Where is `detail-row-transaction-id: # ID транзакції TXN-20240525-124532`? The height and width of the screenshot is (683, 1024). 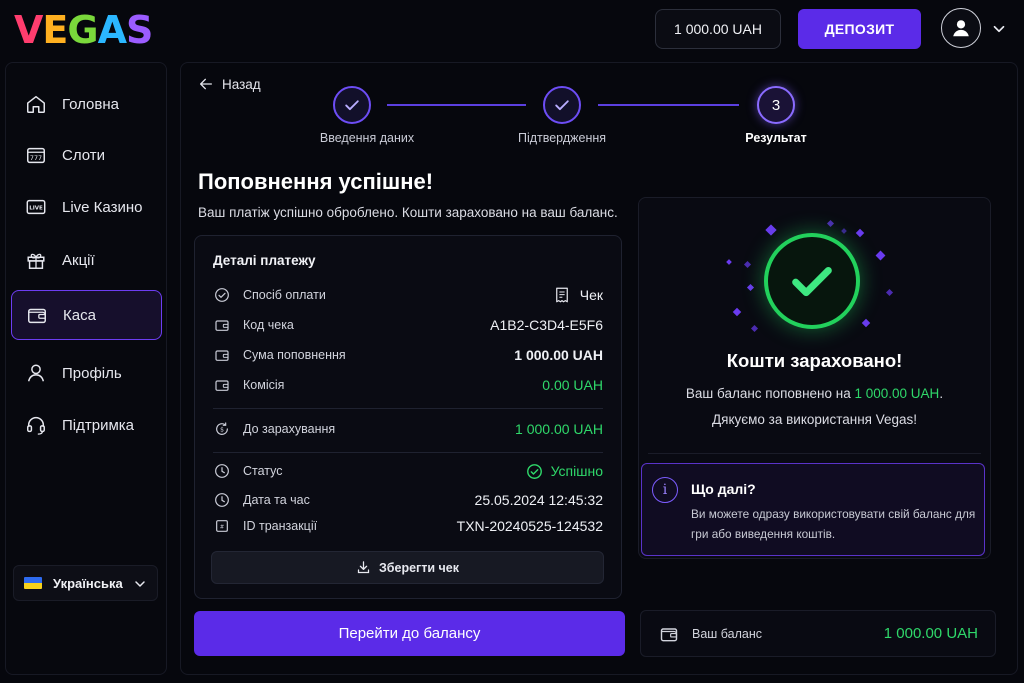
detail-row-transaction-id: # ID транзакції TXN-20240525-124532 is located at coordinates (408, 526).